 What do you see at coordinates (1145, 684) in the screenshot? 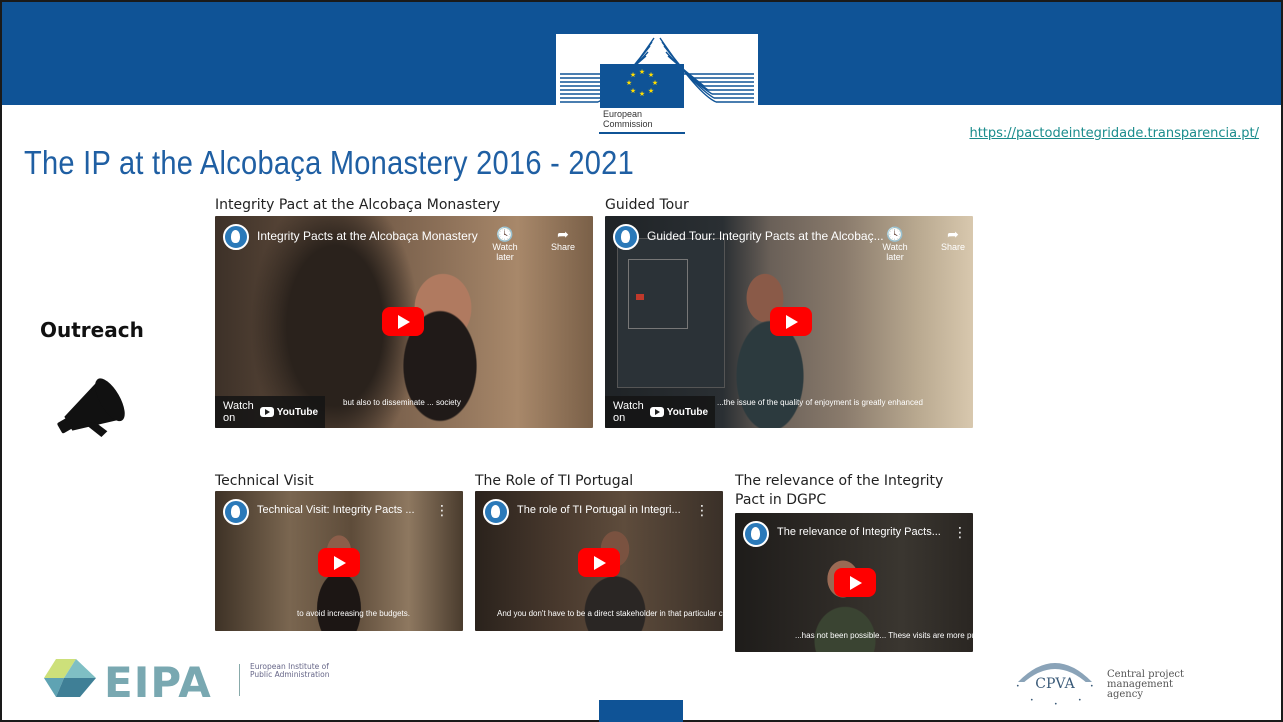
I see `cpva-subtitle: Central project management agency` at bounding box center [1145, 684].